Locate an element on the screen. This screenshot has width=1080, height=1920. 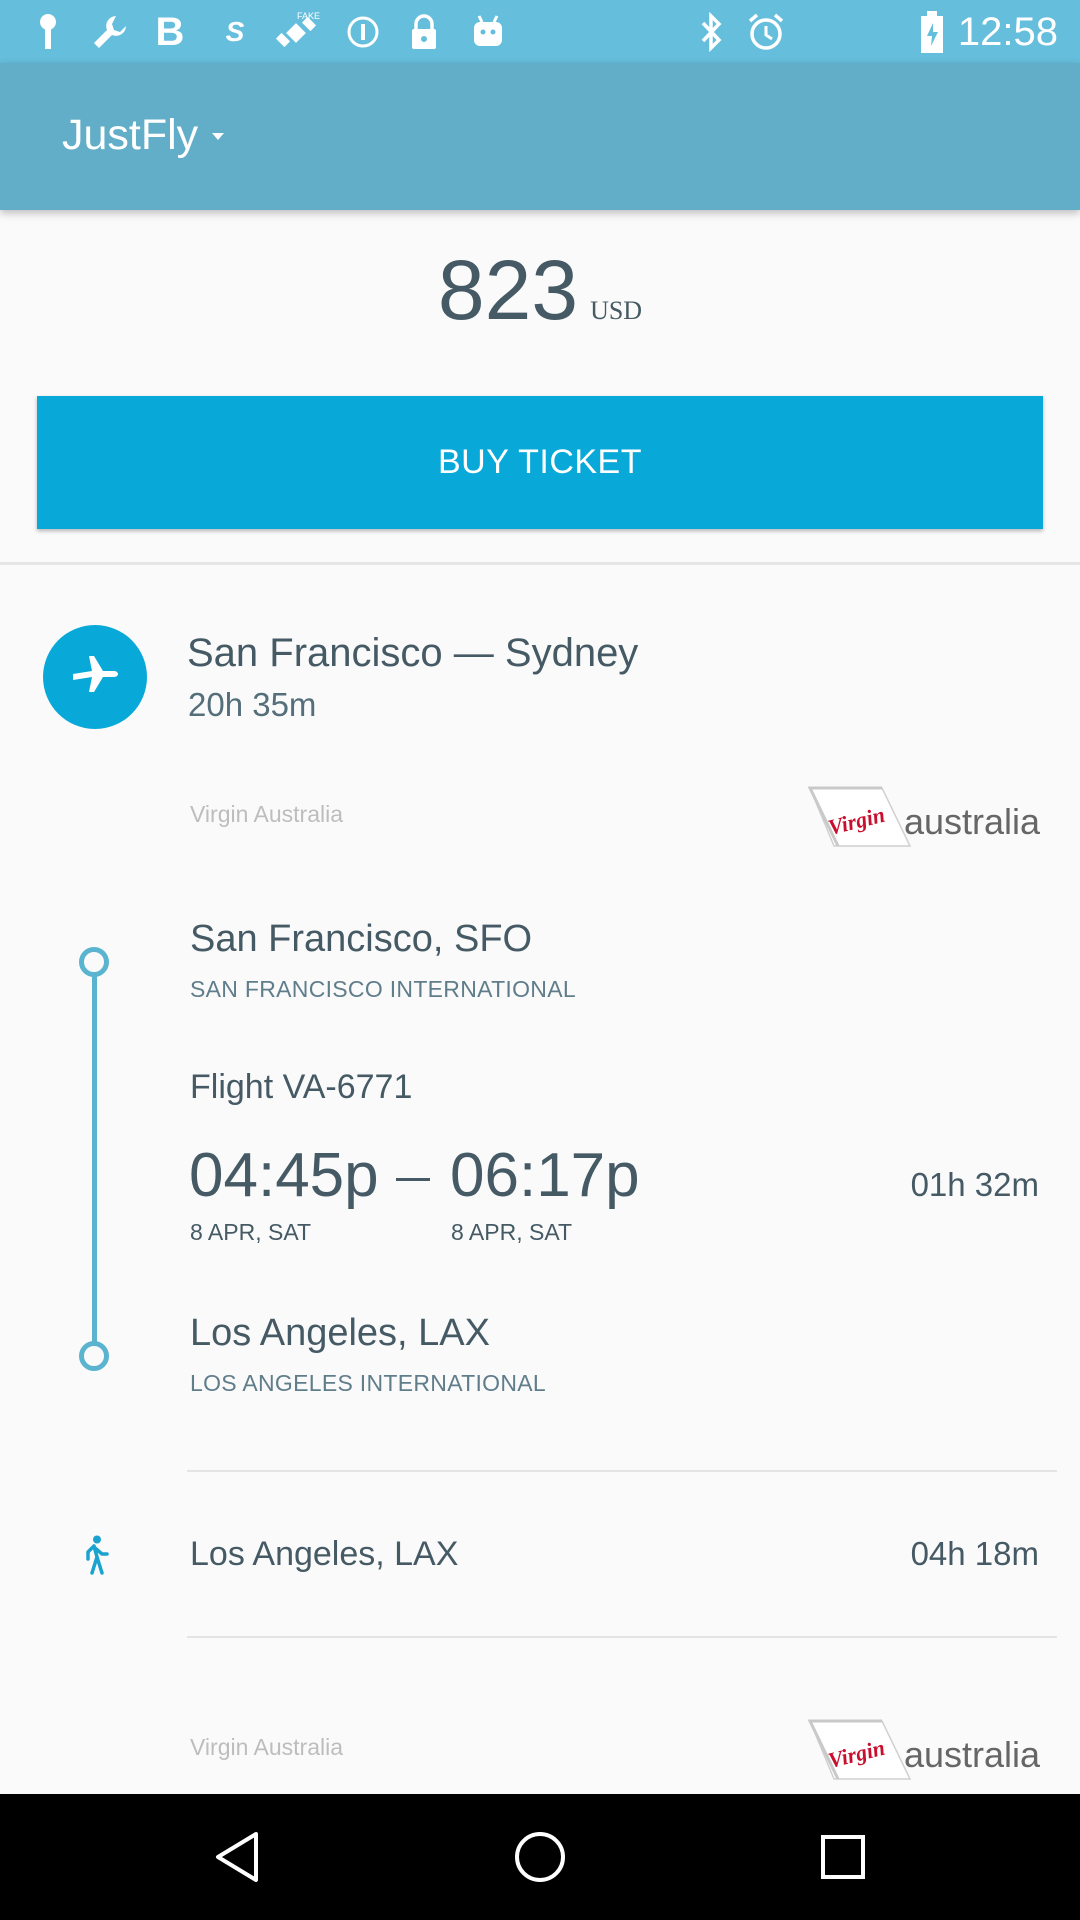
status-time: 12:58 is located at coordinates (1007, 32).